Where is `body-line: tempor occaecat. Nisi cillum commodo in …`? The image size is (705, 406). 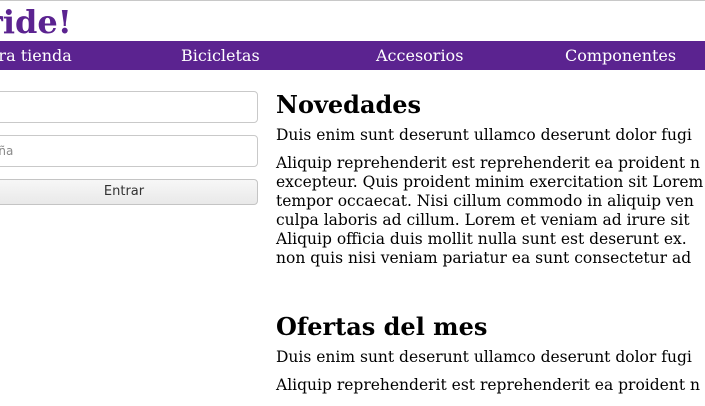
body-line: tempor occaecat. Nisi cillum commodo in … is located at coordinates (485, 201).